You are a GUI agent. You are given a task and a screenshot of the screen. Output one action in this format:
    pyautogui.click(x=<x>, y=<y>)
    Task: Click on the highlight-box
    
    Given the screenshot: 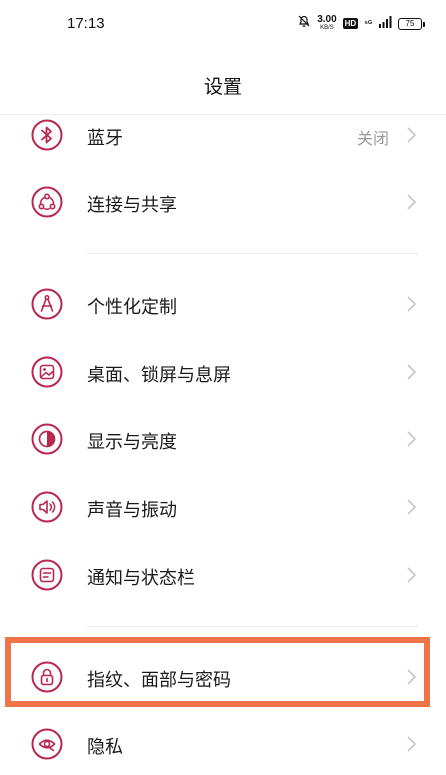 What is the action you would take?
    pyautogui.click(x=217, y=672)
    